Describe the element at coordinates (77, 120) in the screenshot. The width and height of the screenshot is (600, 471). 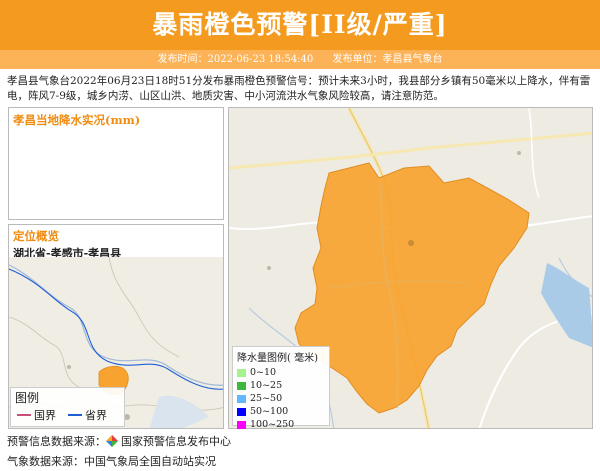
I see `rain-panel-title: 孝昌当地降水实况(mm)` at that location.